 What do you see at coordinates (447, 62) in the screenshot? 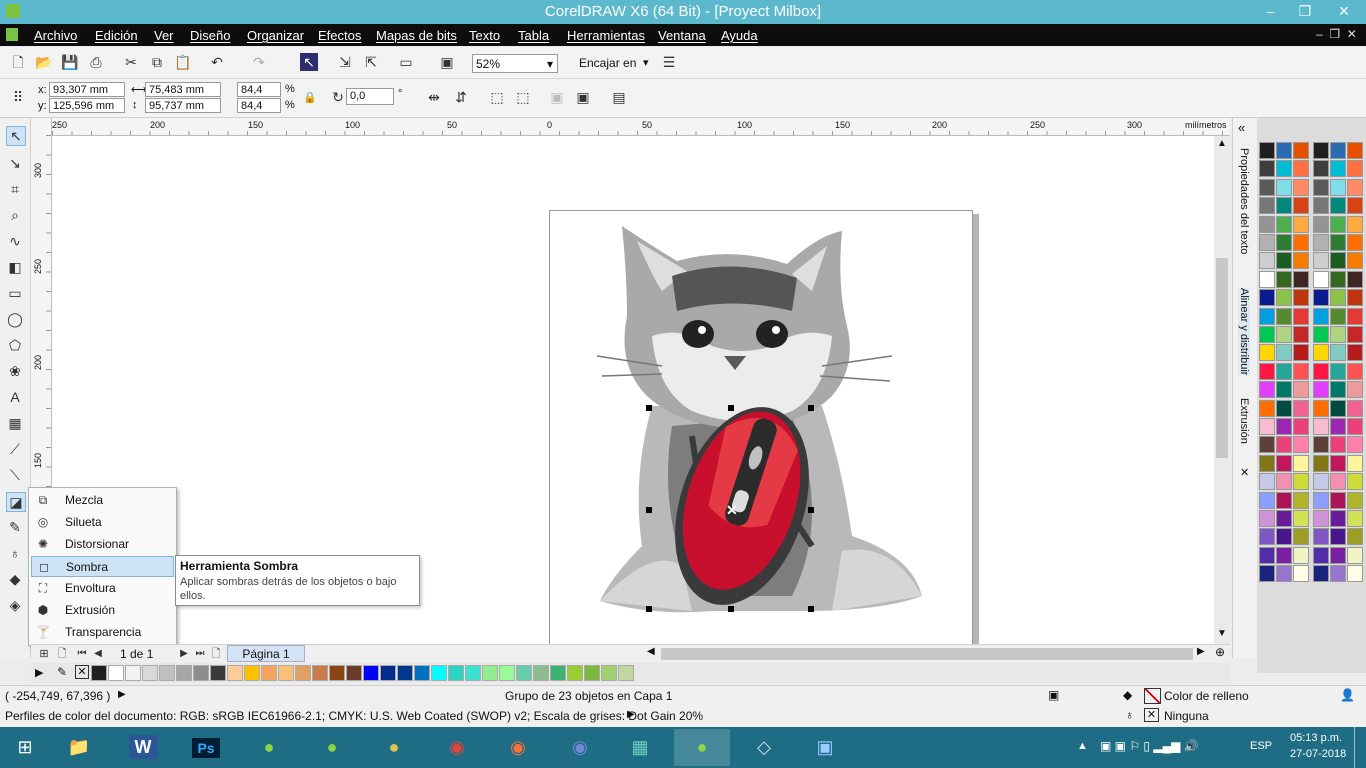
I see `welcome-screen-icon: ▣` at bounding box center [447, 62].